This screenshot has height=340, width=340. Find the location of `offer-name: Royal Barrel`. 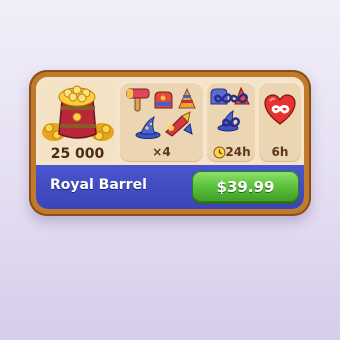

offer-name: Royal Barrel is located at coordinates (98, 185).